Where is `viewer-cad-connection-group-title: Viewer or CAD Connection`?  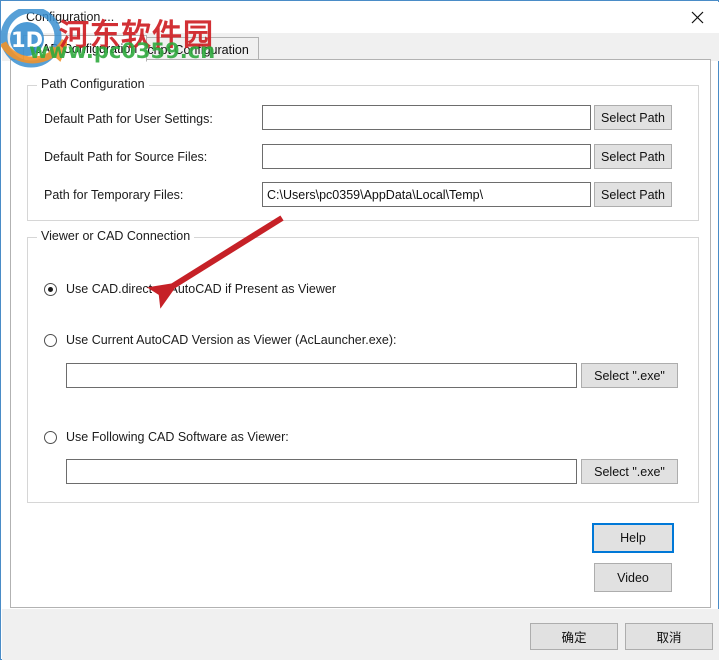
viewer-cad-connection-group-title: Viewer or CAD Connection is located at coordinates (116, 236).